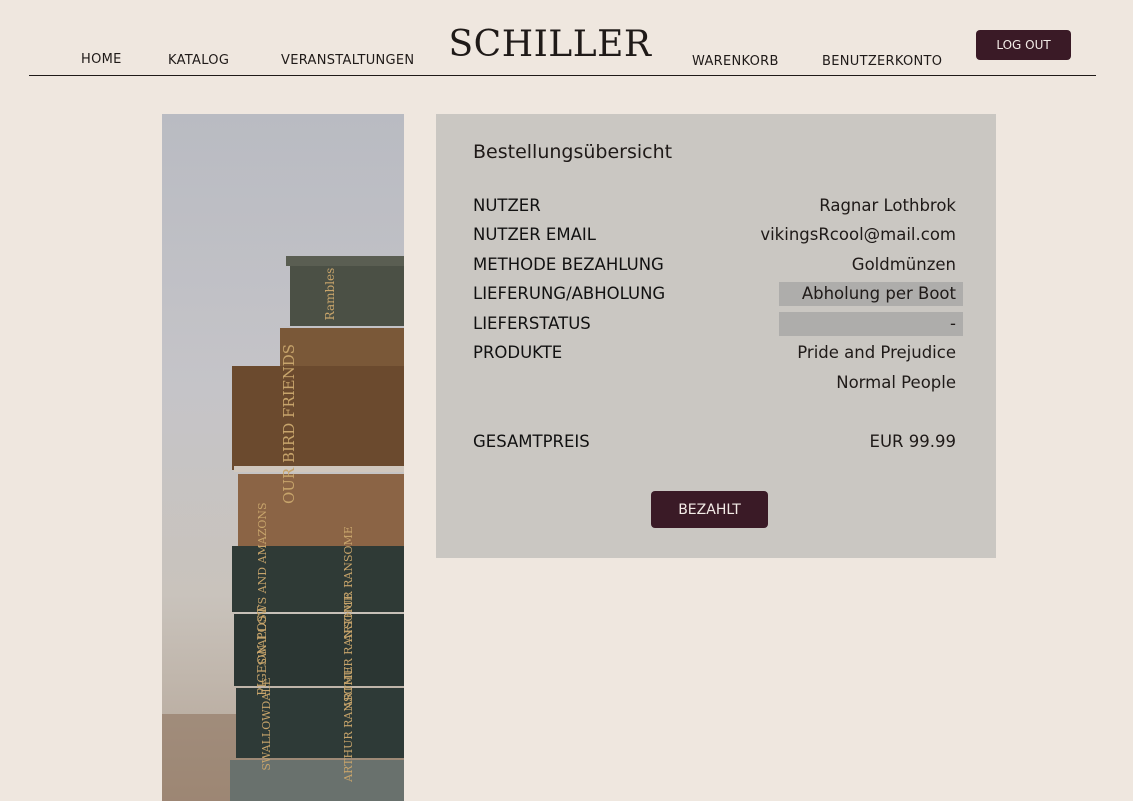 This screenshot has width=1133, height=801. What do you see at coordinates (735, 61) in the screenshot?
I see `nav-warenkorb: WARENKORB` at bounding box center [735, 61].